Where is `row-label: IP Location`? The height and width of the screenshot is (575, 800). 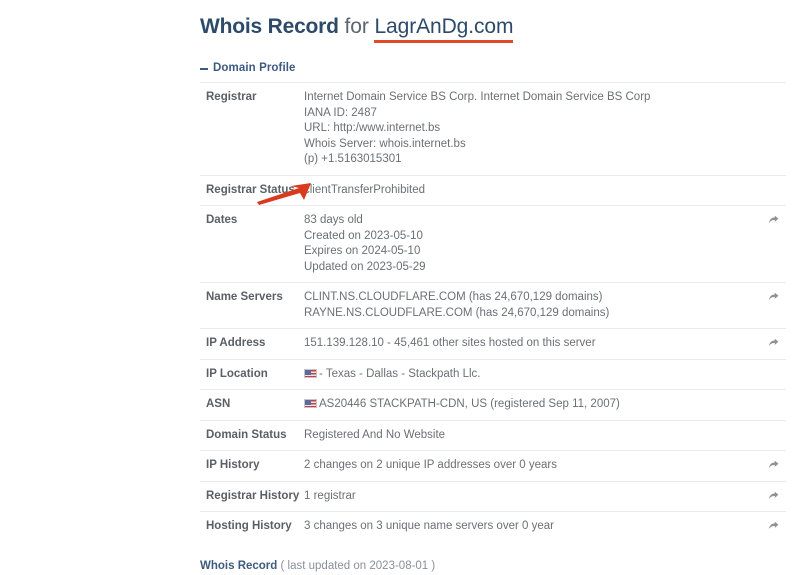 row-label: IP Location is located at coordinates (237, 373).